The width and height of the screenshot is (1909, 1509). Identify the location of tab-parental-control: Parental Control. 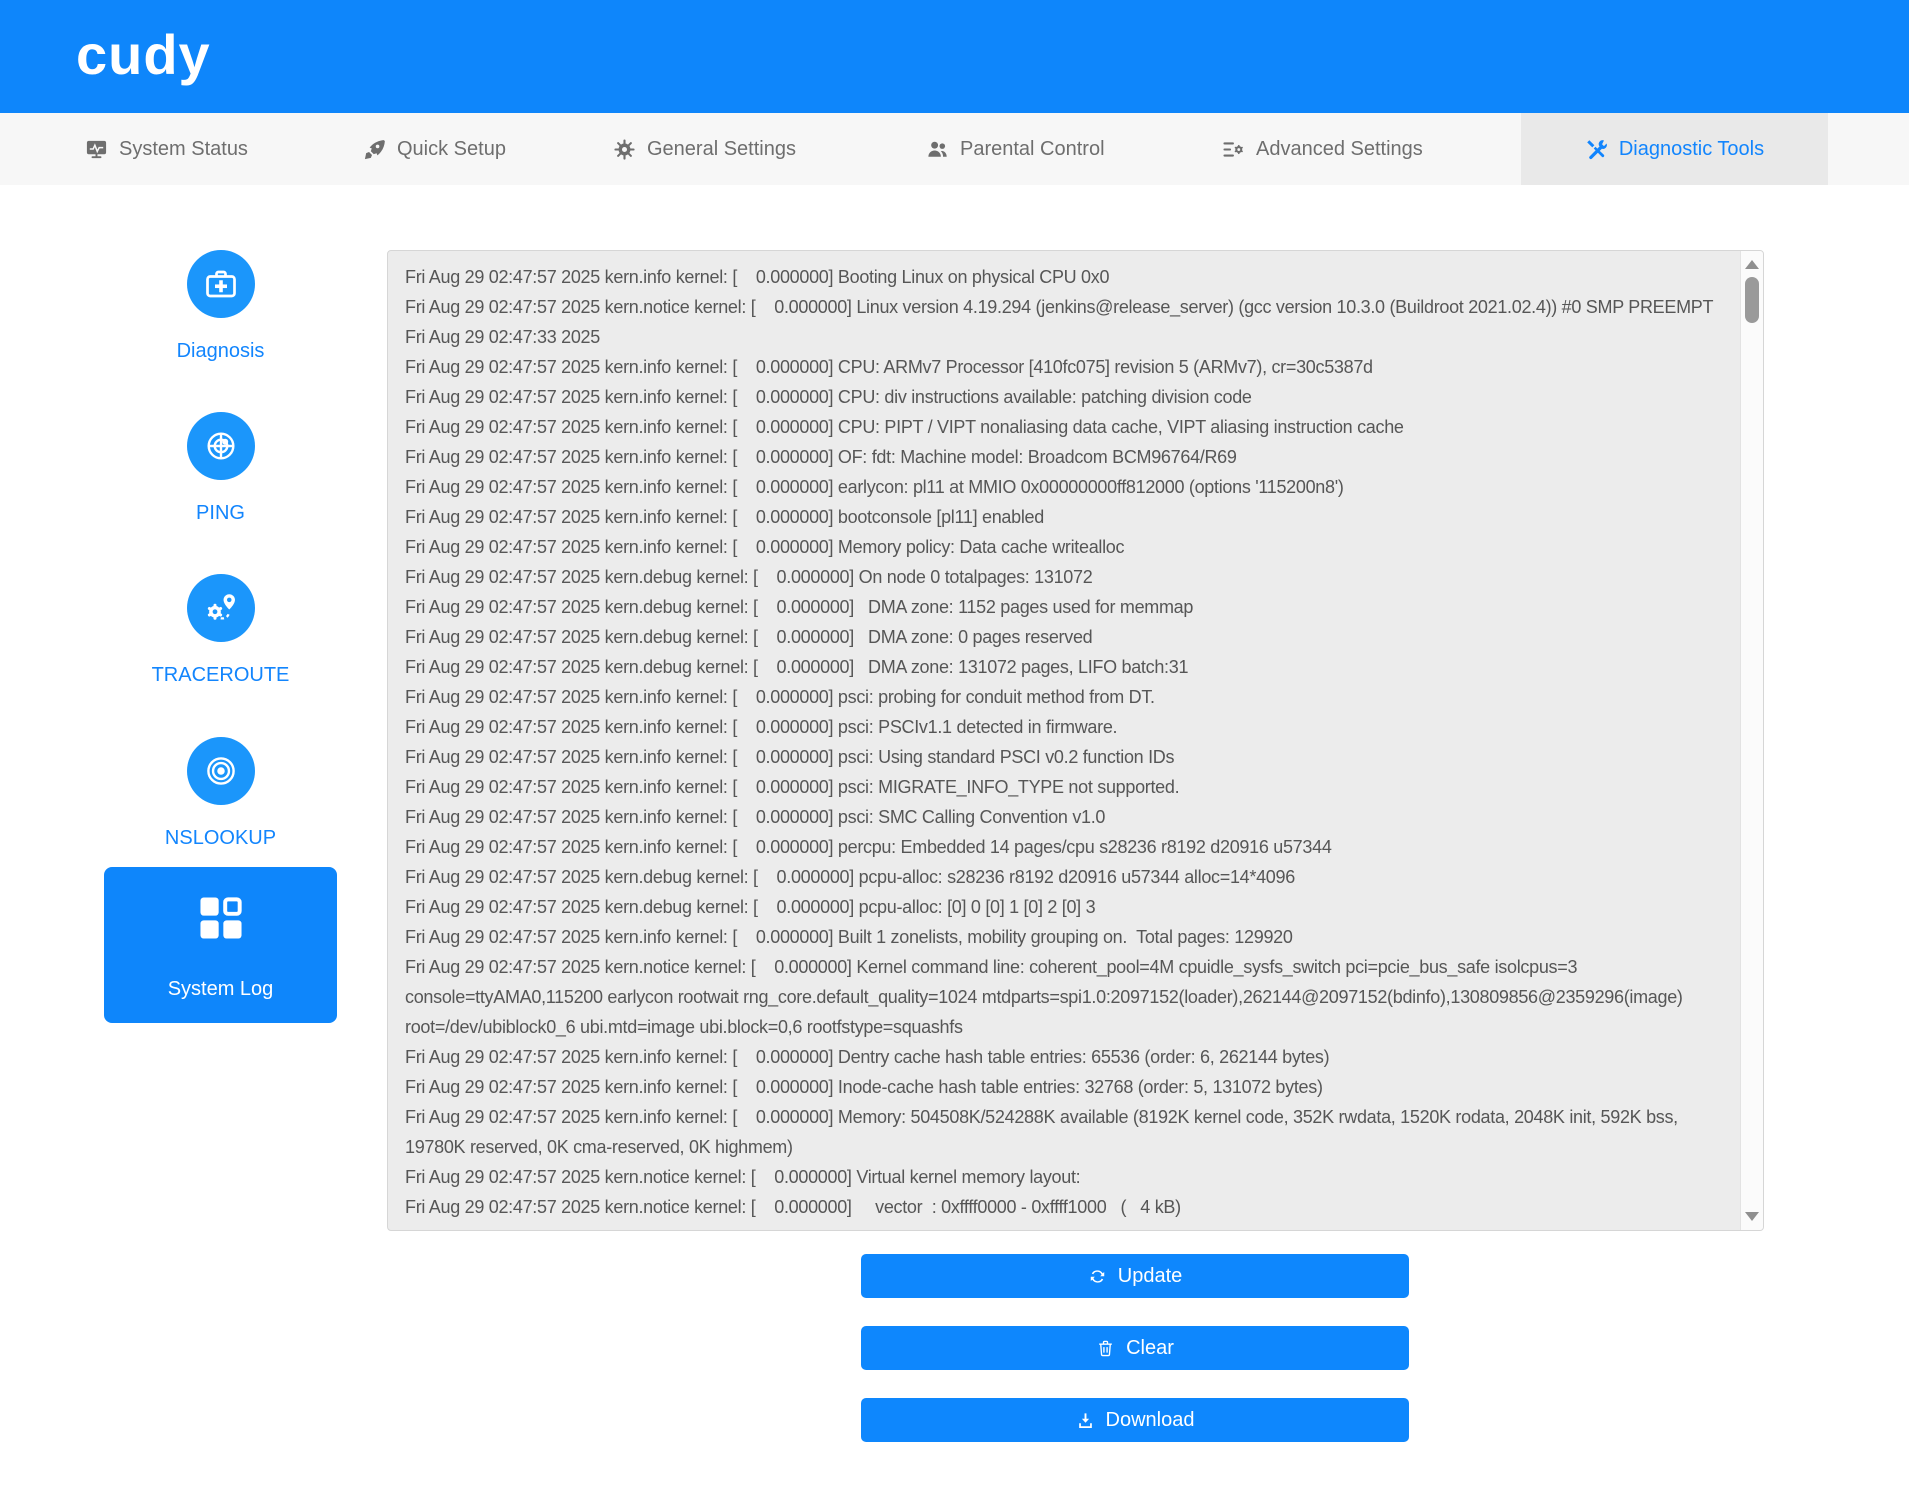
(1015, 149).